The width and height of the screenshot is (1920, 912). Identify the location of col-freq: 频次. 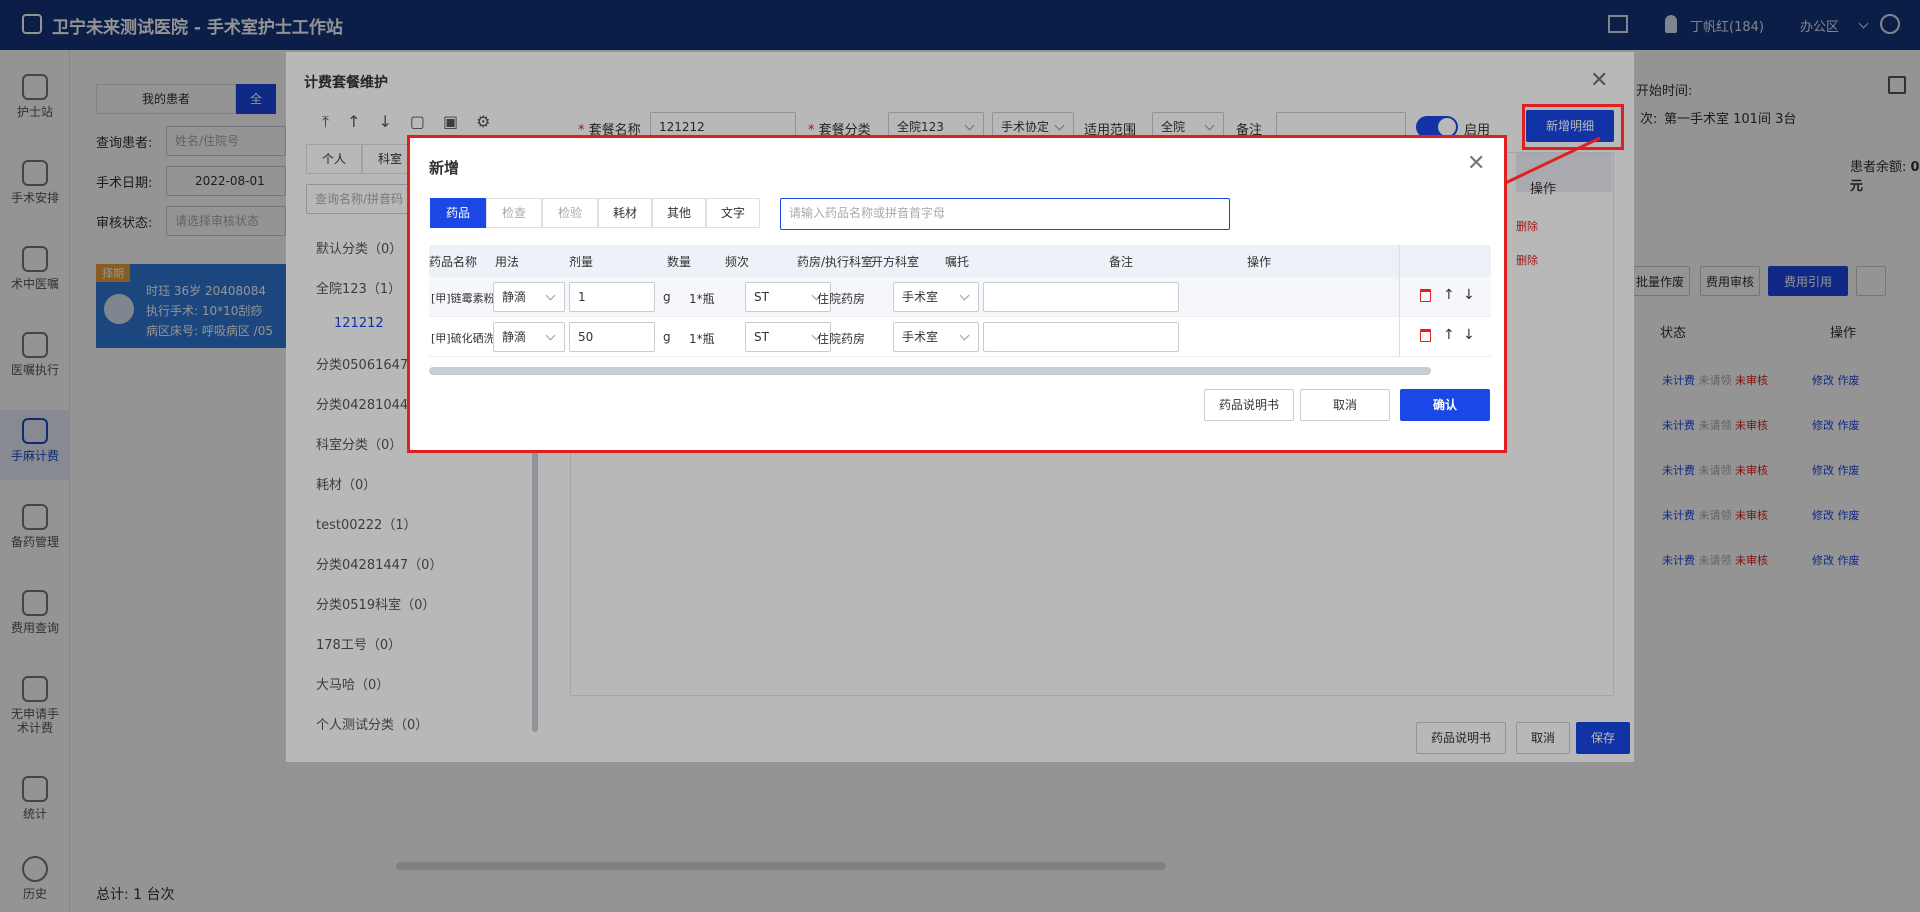
(737, 262).